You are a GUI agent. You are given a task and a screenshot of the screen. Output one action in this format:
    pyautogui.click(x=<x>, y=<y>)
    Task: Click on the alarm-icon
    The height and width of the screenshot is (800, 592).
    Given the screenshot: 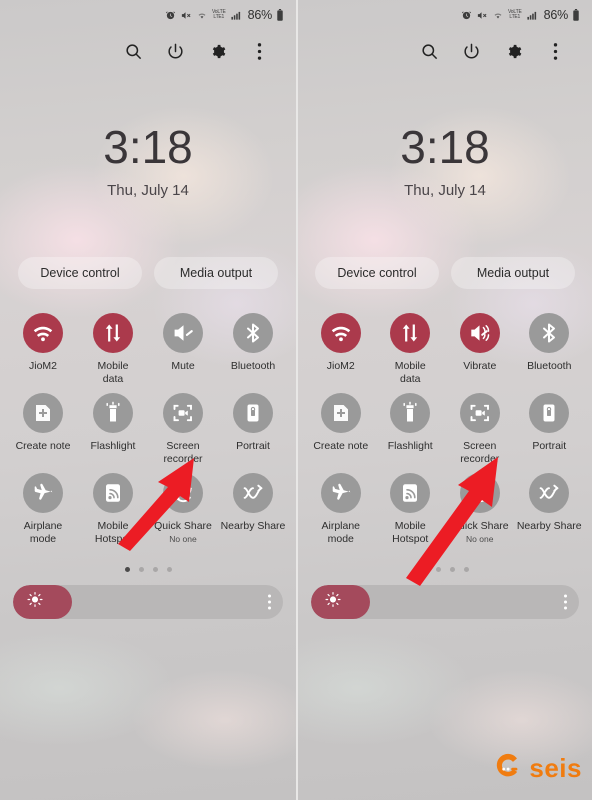 What is the action you would take?
    pyautogui.click(x=170, y=15)
    